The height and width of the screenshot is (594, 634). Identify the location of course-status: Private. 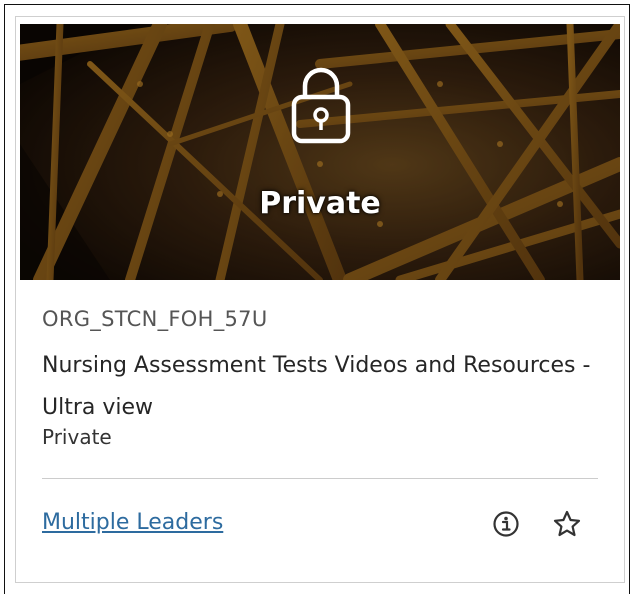
(77, 437).